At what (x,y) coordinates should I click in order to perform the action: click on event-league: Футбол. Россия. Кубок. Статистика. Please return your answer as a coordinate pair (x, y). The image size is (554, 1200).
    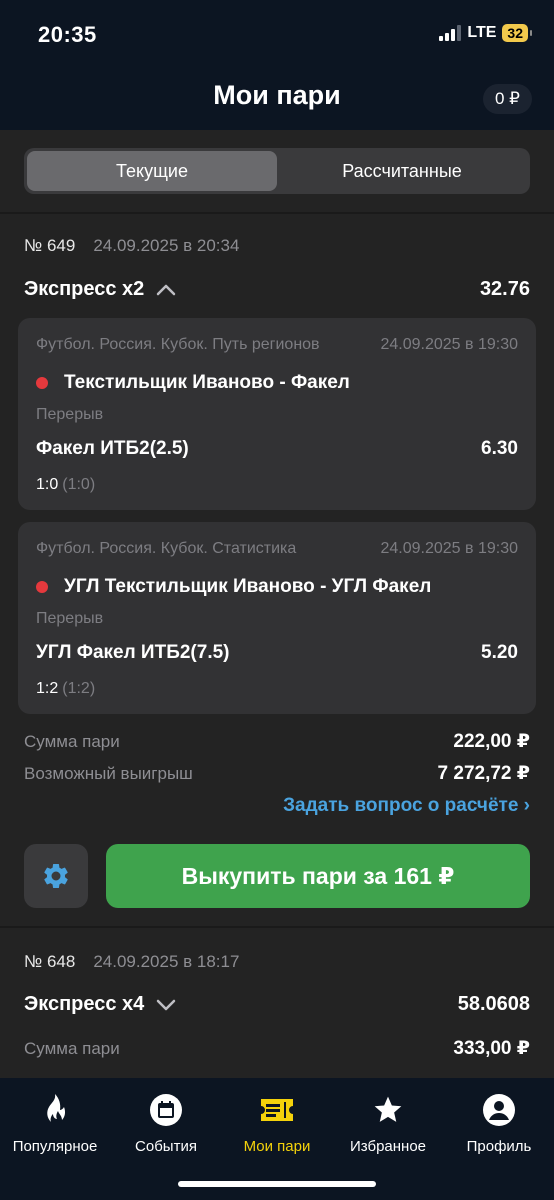
    Looking at the image, I should click on (166, 548).